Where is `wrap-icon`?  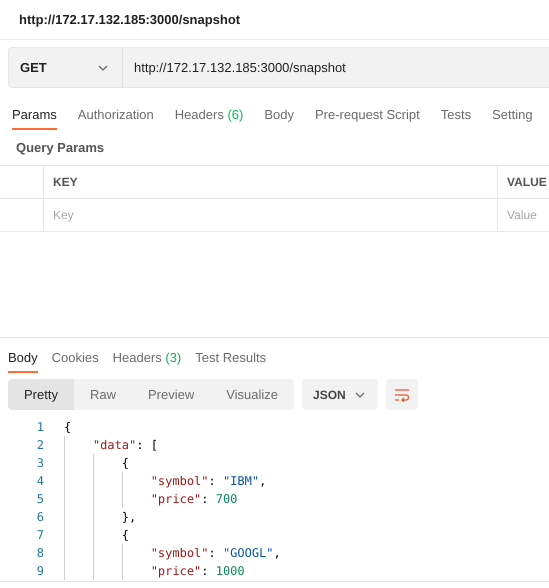
wrap-icon is located at coordinates (402, 395).